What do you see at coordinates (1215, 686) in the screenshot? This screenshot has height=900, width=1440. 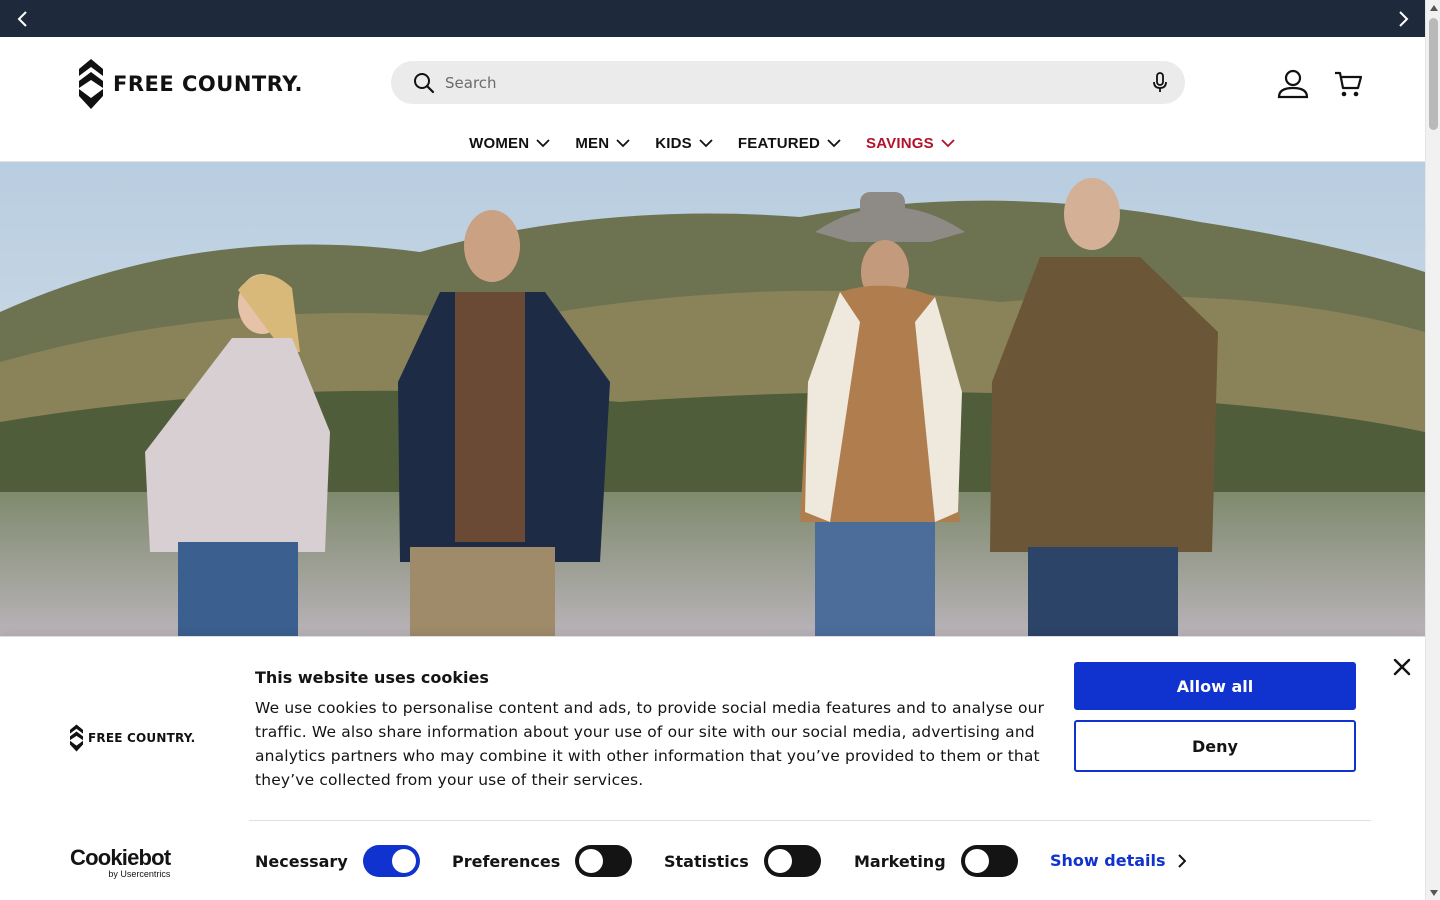 I see `allow-all-button: Allow all` at bounding box center [1215, 686].